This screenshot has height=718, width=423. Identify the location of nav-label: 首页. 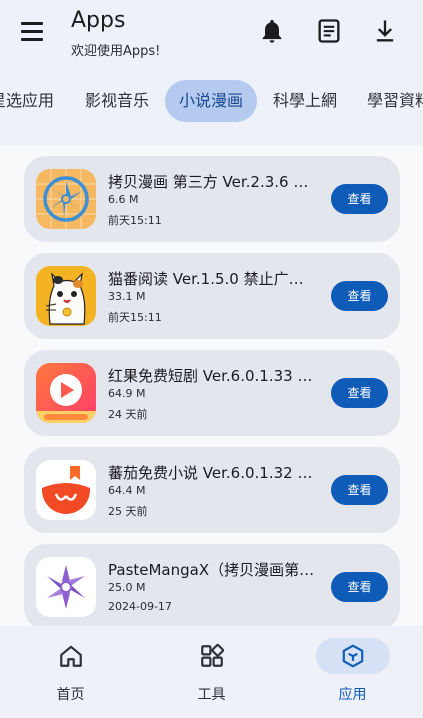
(70, 695).